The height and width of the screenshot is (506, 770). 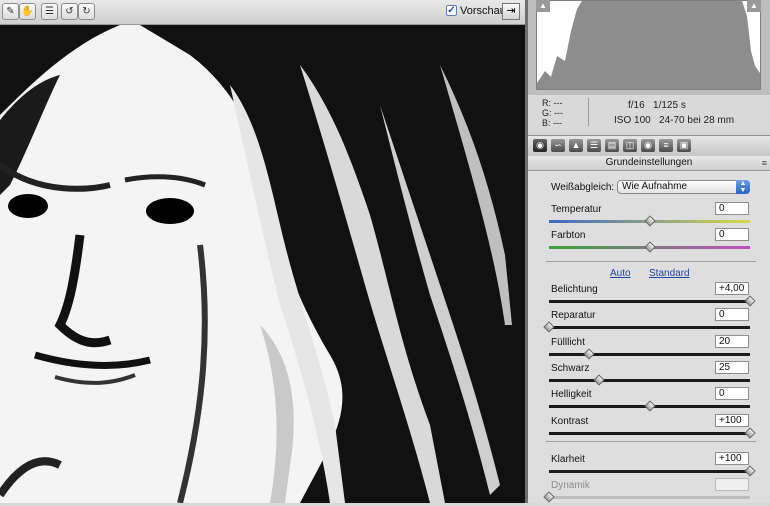 I want to click on shadow-clipping-warning-icon: ▲, so click(x=543, y=6).